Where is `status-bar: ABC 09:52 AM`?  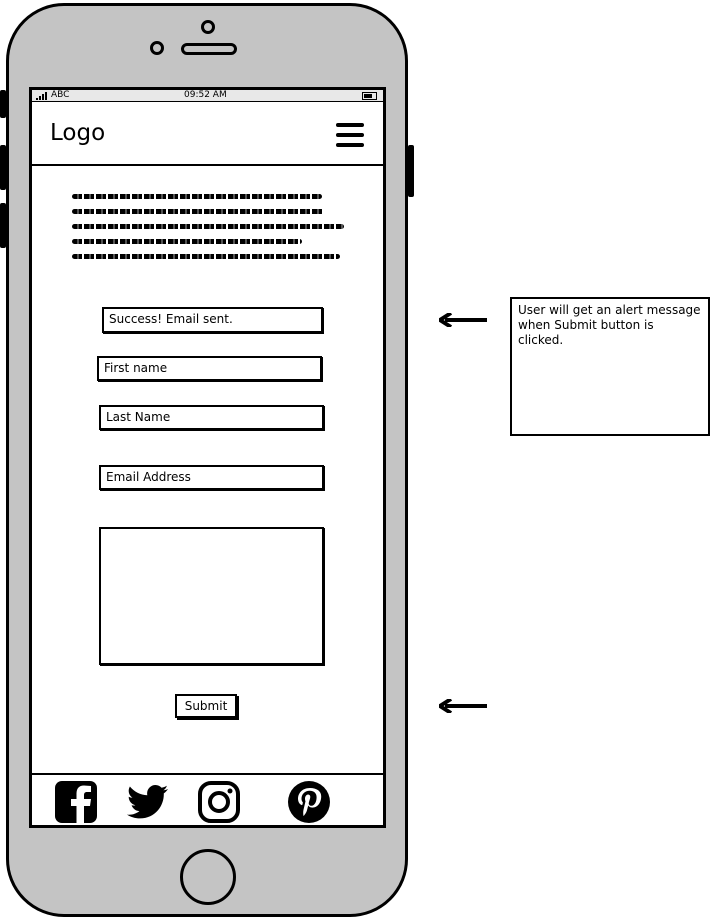
status-bar: ABC 09:52 AM is located at coordinates (207, 96).